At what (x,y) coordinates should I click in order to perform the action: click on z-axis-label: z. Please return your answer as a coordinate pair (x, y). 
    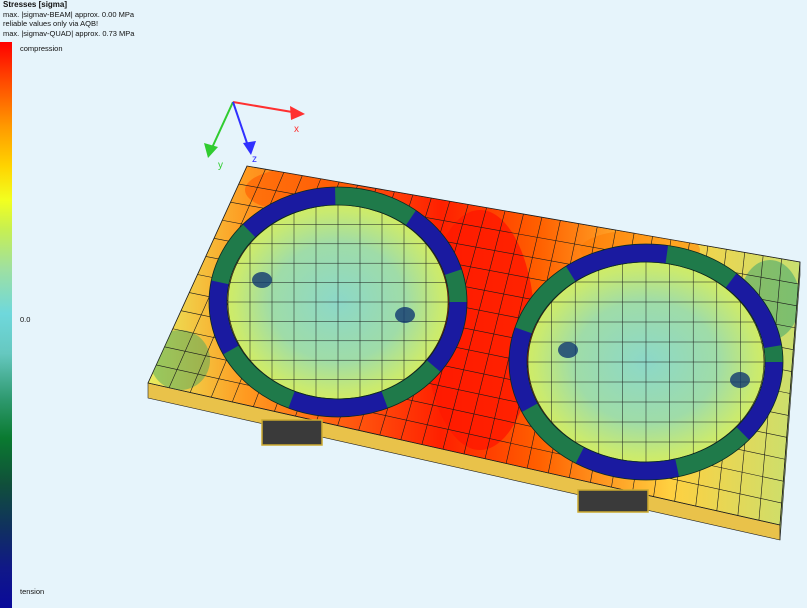
    Looking at the image, I should click on (254, 159).